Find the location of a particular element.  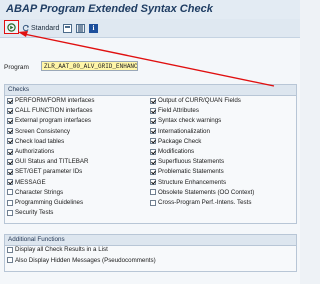

checkbox-output-of-curr-quan-fields: Output of CURR/QUAN Fields is located at coordinates (195, 100).